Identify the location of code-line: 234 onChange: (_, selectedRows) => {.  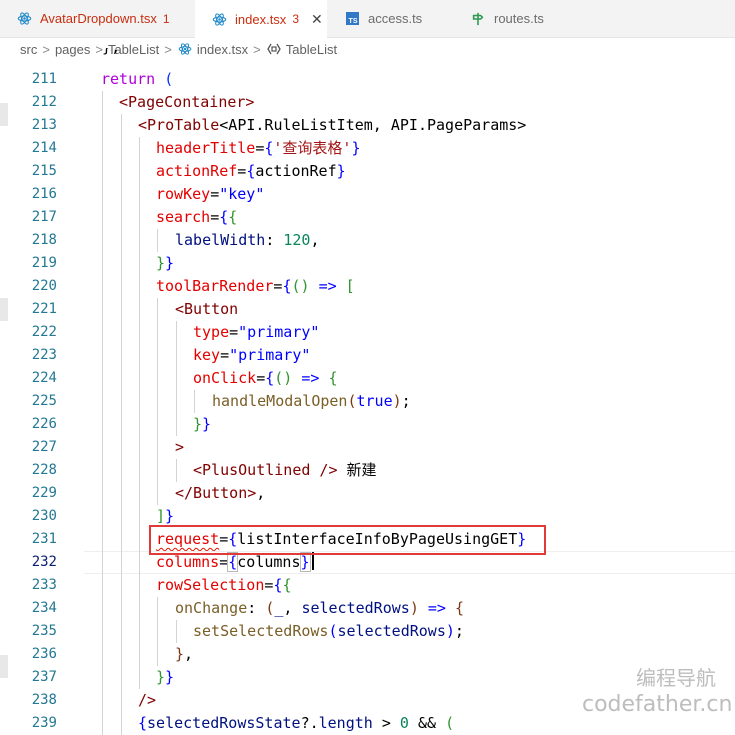
(367, 608).